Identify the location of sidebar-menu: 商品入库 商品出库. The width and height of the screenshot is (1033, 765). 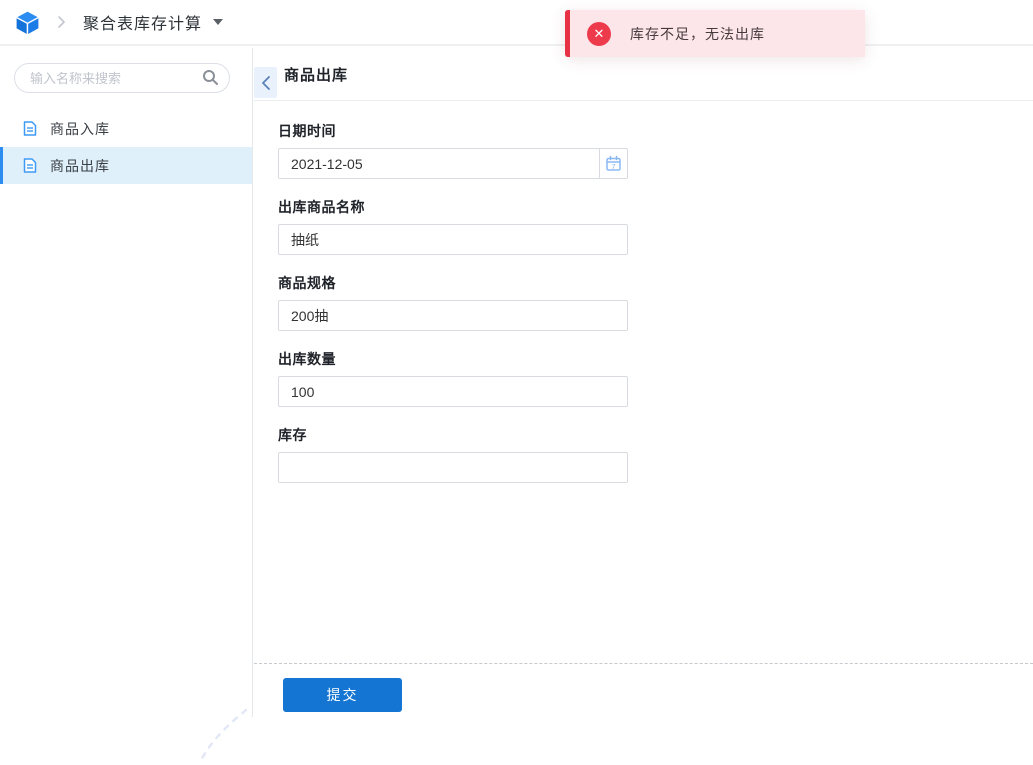
(126, 147).